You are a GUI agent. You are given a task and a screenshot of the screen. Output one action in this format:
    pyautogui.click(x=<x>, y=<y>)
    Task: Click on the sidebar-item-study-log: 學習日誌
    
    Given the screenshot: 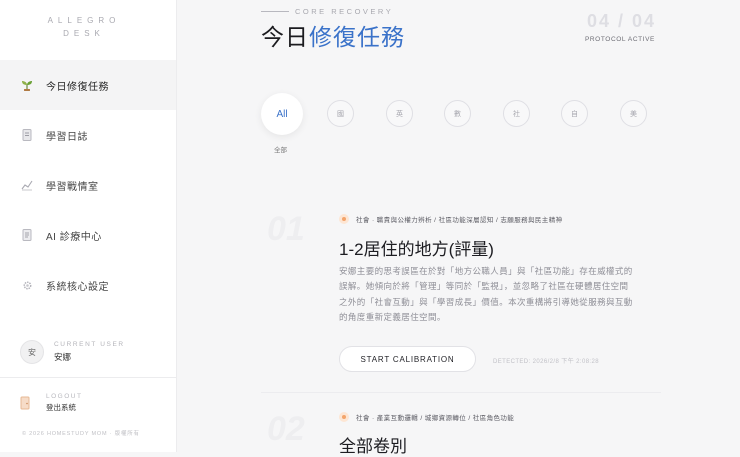 What is the action you would take?
    pyautogui.click(x=88, y=135)
    